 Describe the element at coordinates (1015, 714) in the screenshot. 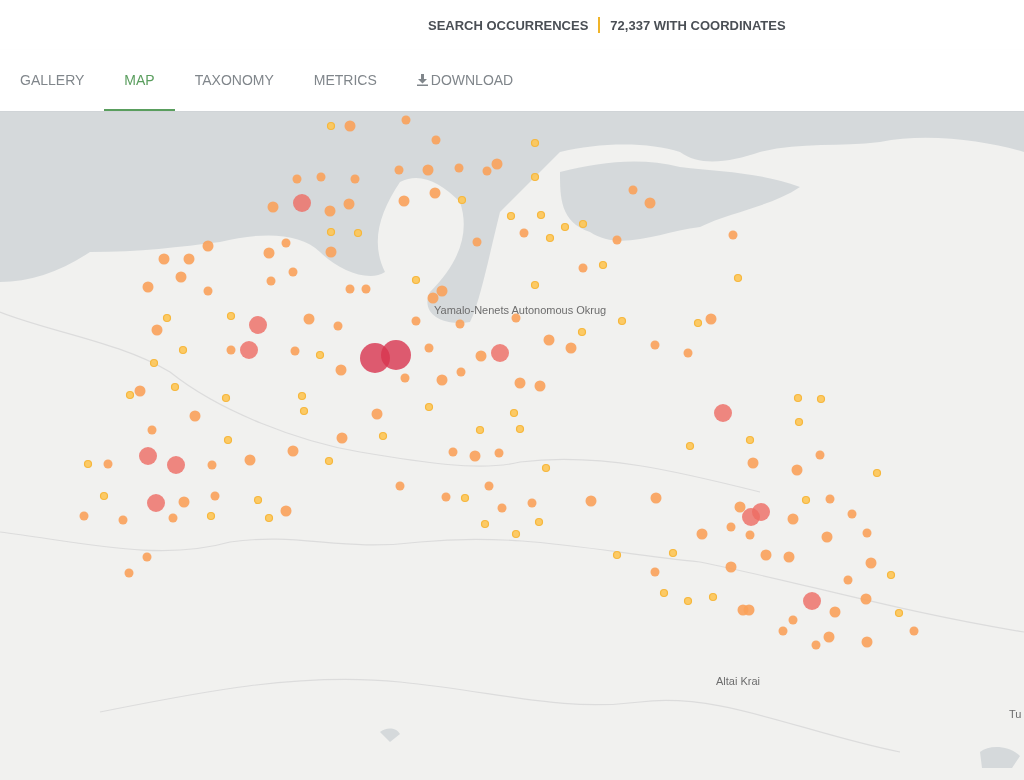

I see `map-place-label: Tu` at that location.